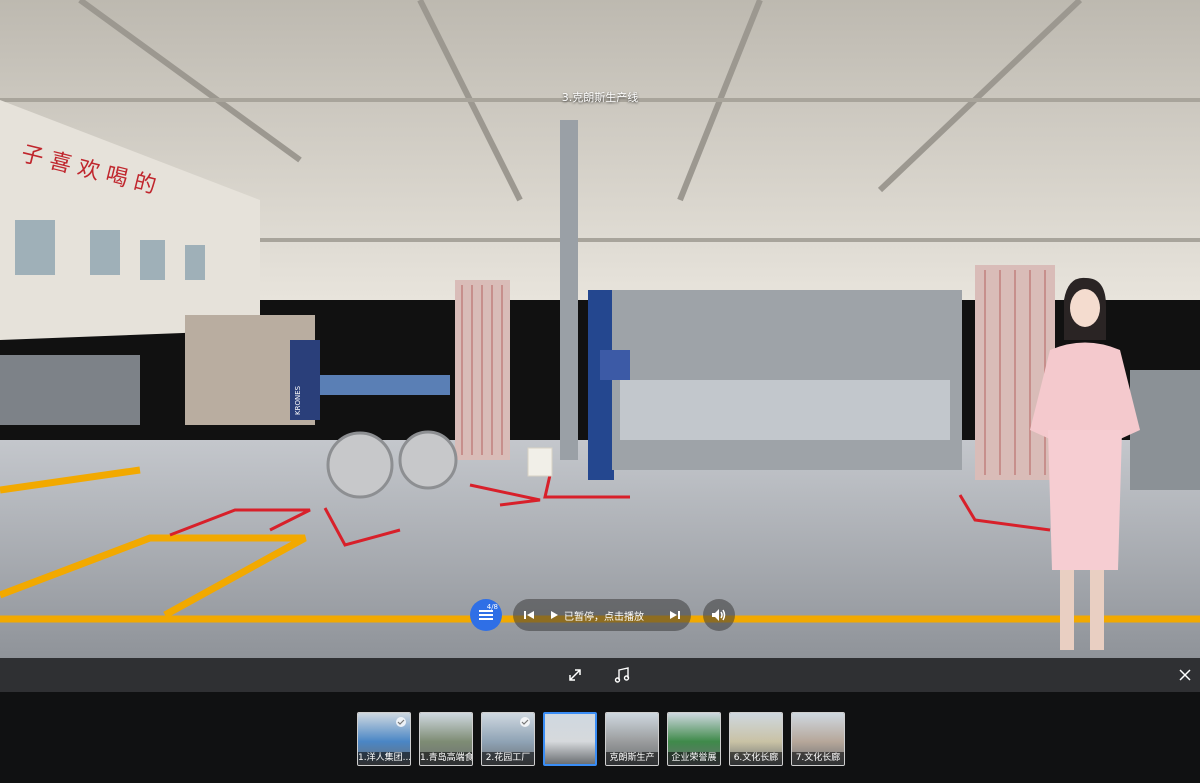 This screenshot has height=783, width=1200. I want to click on play-icon, so click(554, 615).